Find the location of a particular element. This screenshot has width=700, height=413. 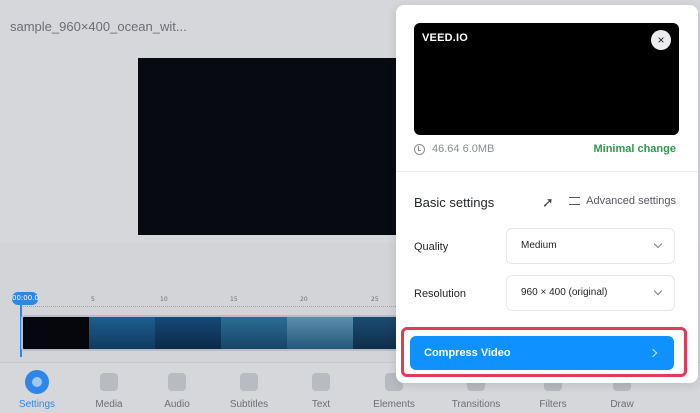

tool-label: Media is located at coordinates (109, 404).